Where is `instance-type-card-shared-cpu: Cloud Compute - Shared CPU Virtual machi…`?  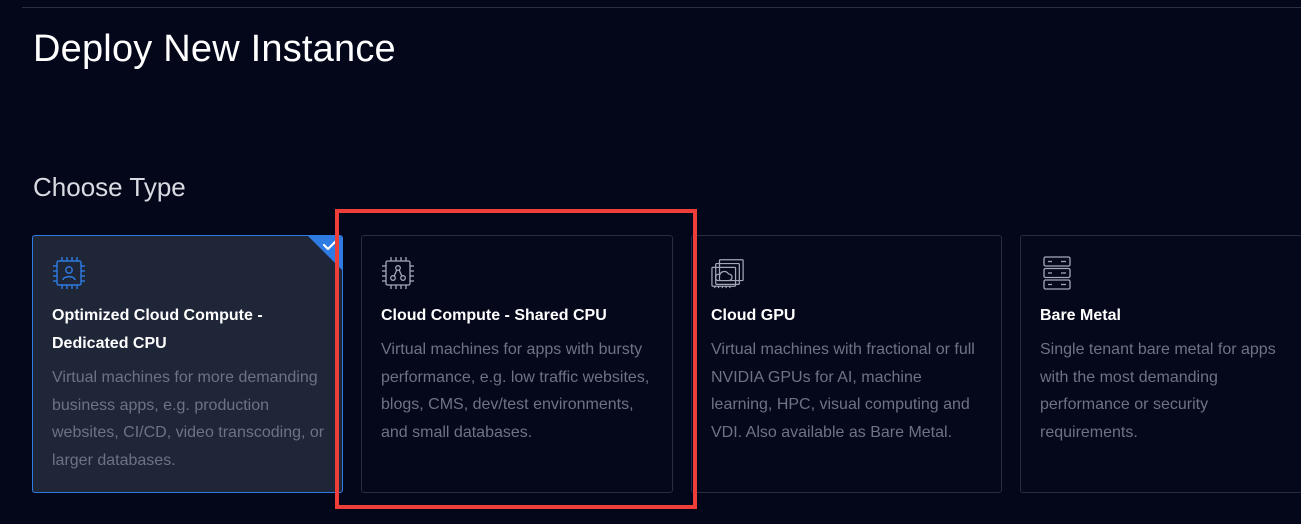
instance-type-card-shared-cpu: Cloud Compute - Shared CPU Virtual machi… is located at coordinates (517, 364).